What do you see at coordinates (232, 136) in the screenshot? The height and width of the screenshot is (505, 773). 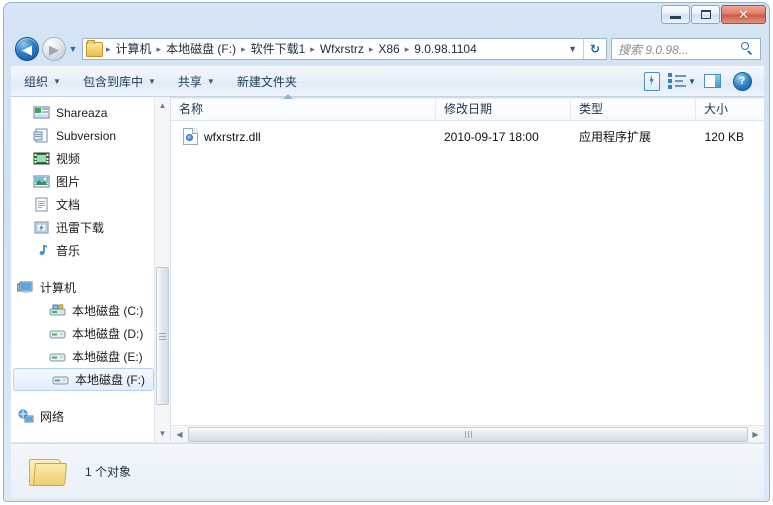 I see `file-name-label: wfxrstrz.dll` at bounding box center [232, 136].